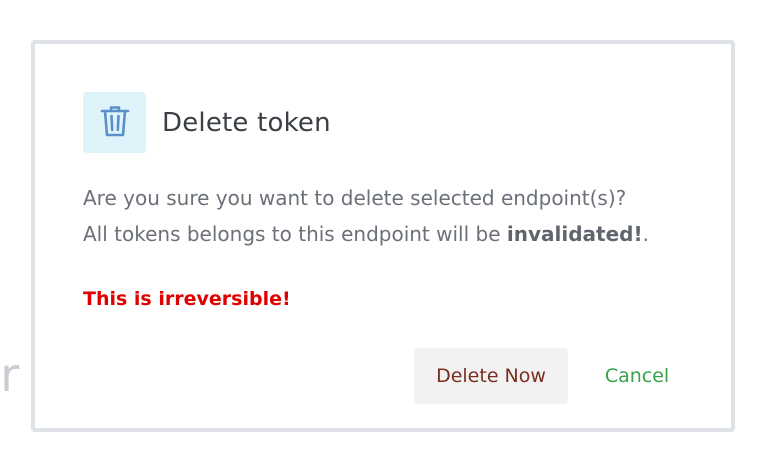  Describe the element at coordinates (491, 376) in the screenshot. I see `delete-now-button: Delete Now` at that location.